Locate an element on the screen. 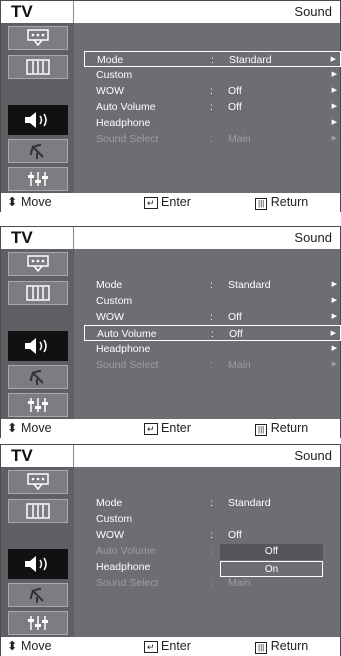  menu-row-wow: WOW: Off is located at coordinates (212, 535).